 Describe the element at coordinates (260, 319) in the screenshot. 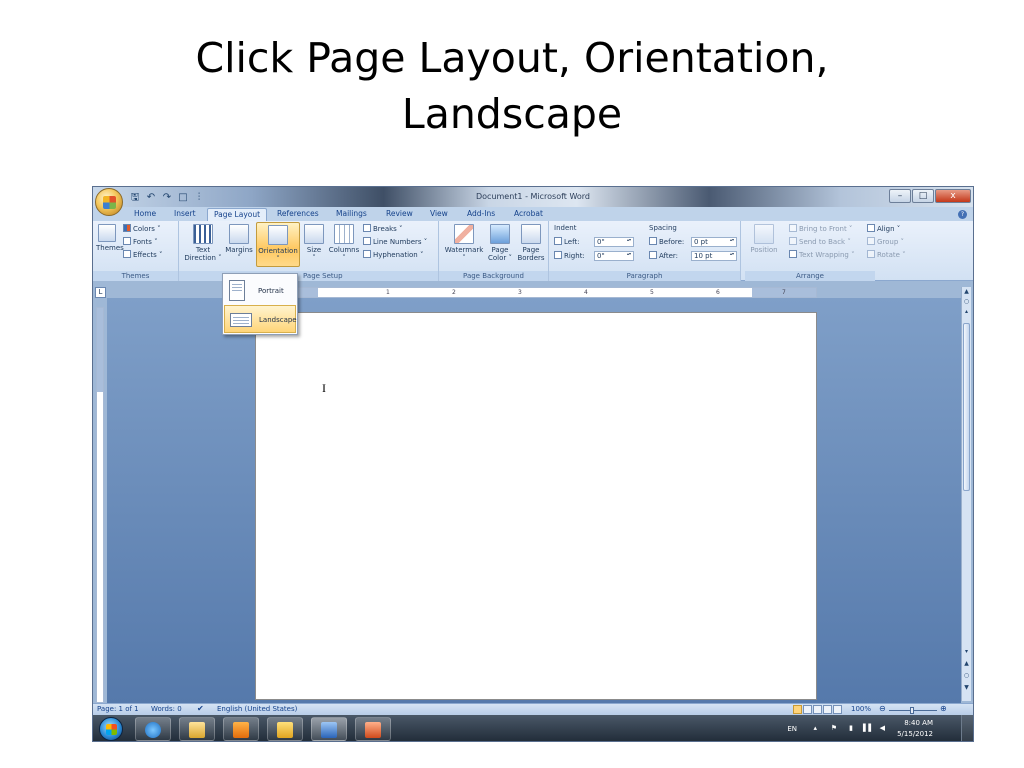

I see `landscape-option: Landscape` at that location.